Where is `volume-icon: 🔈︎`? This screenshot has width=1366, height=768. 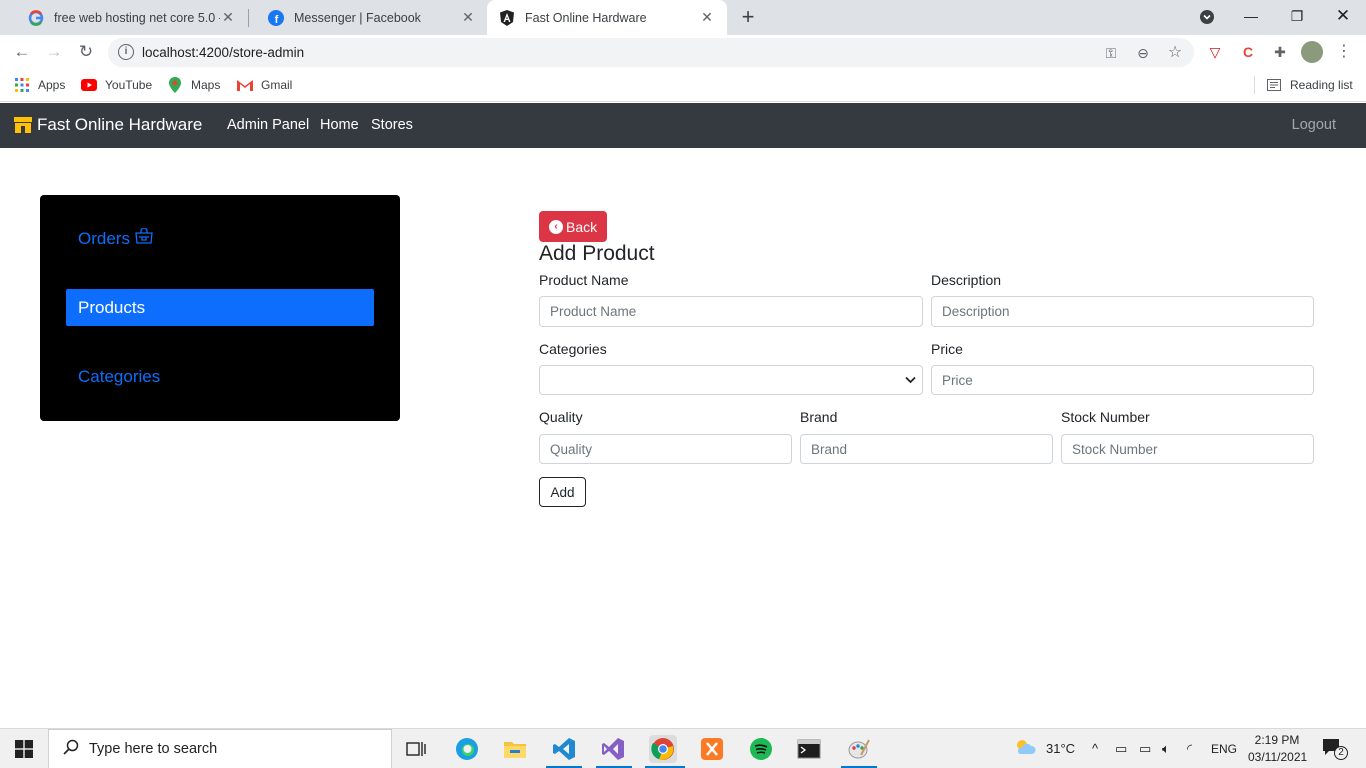 volume-icon: 🔈︎ is located at coordinates (1166, 749).